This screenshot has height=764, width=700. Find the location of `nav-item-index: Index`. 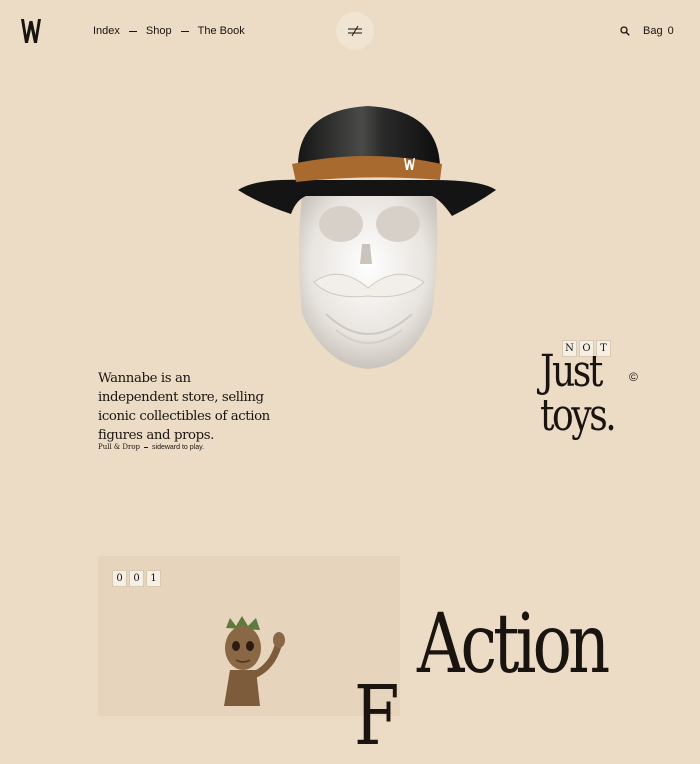

nav-item-index: Index is located at coordinates (106, 31).